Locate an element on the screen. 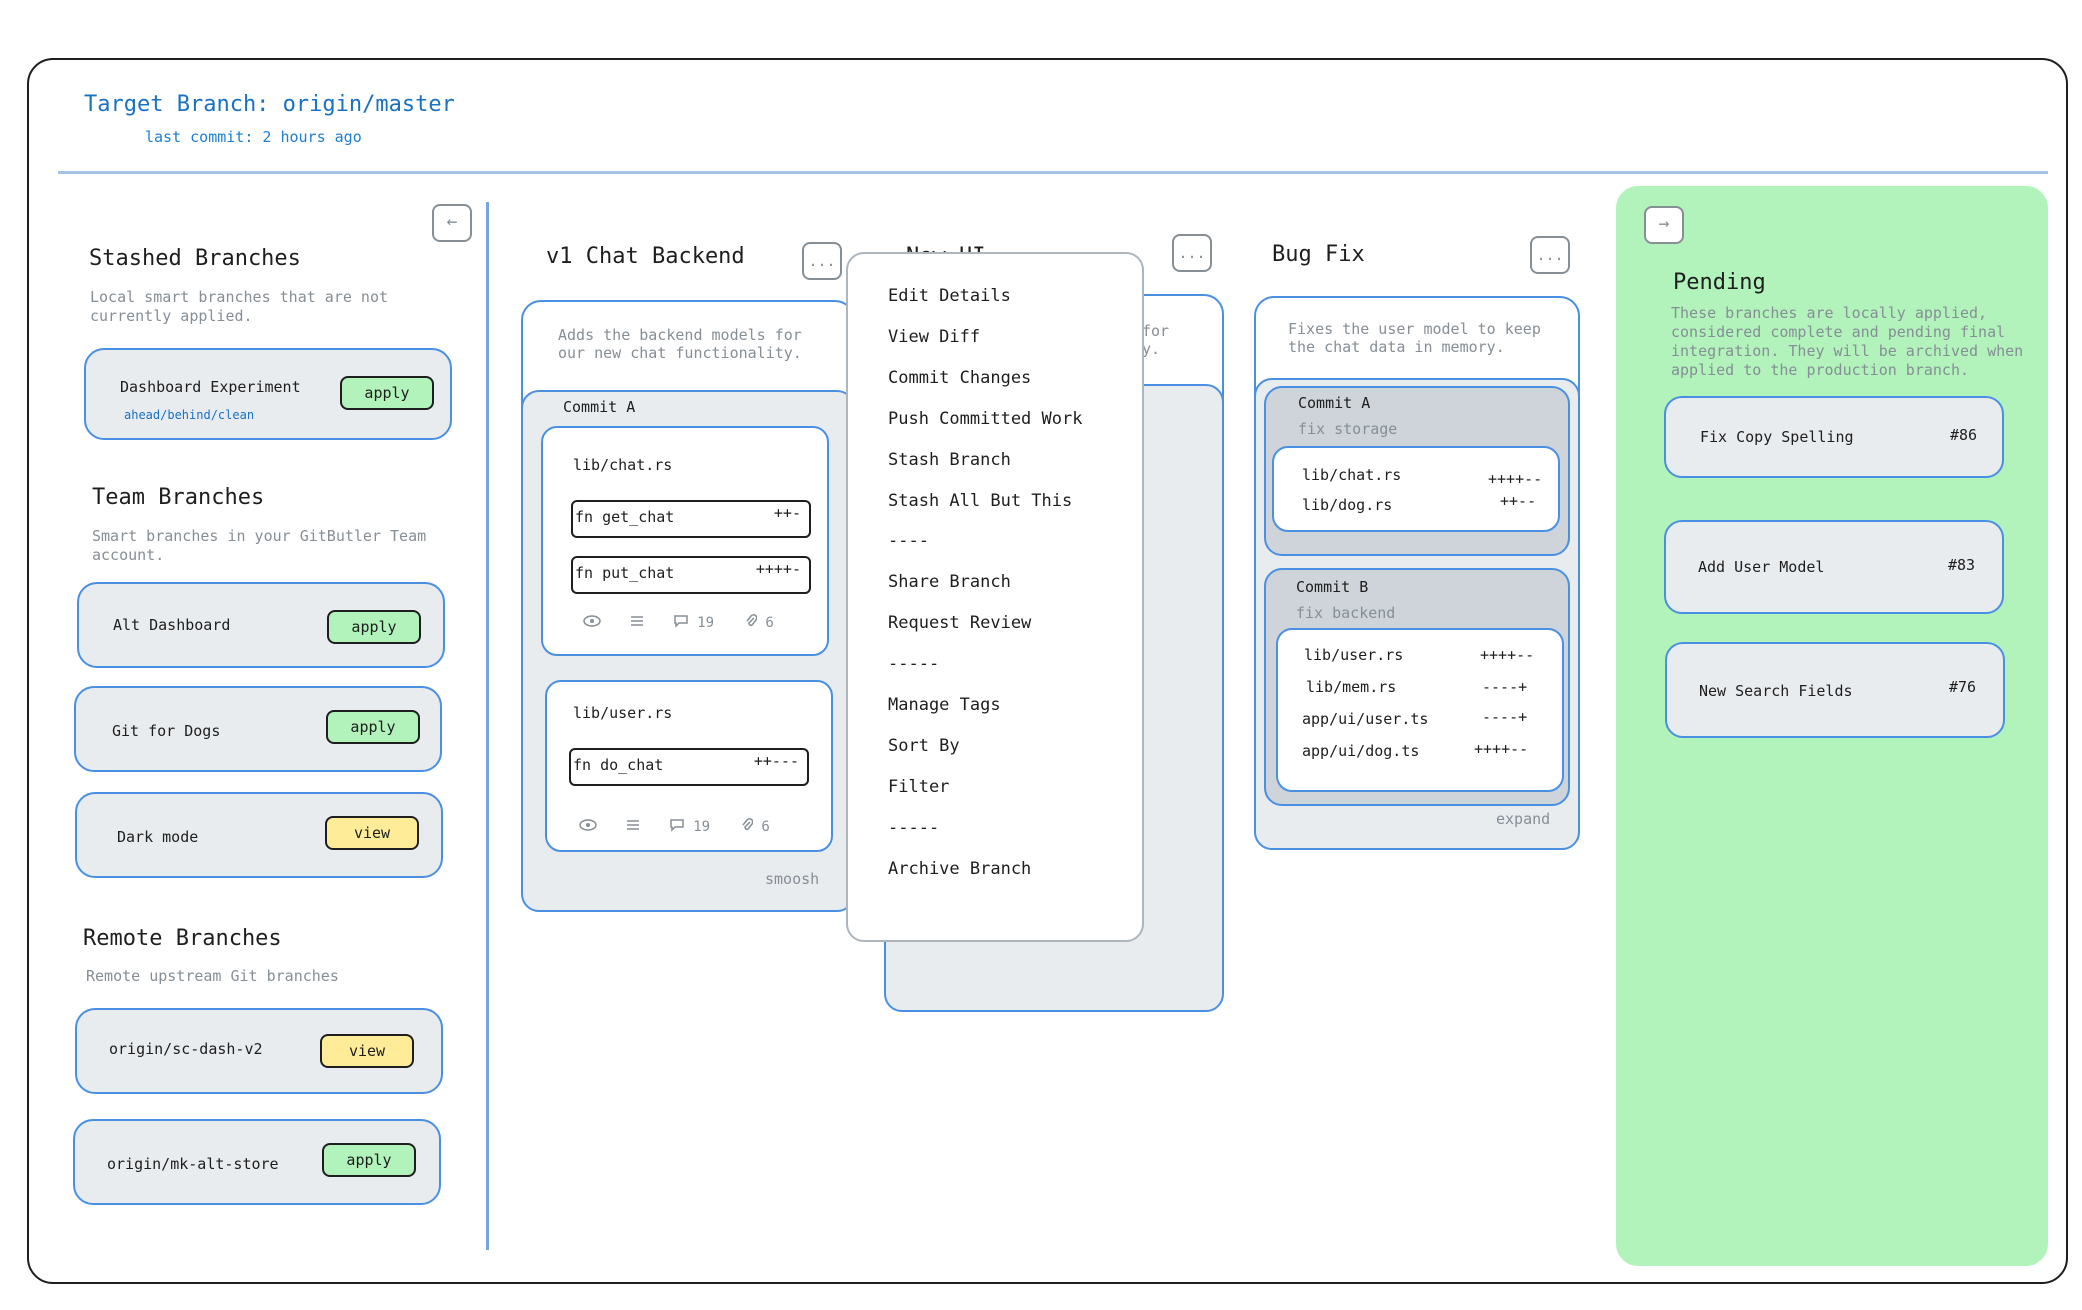 Image resolution: width=2082 pixels, height=1310 pixels. function-hunk: fn do_chat ++--- is located at coordinates (689, 767).